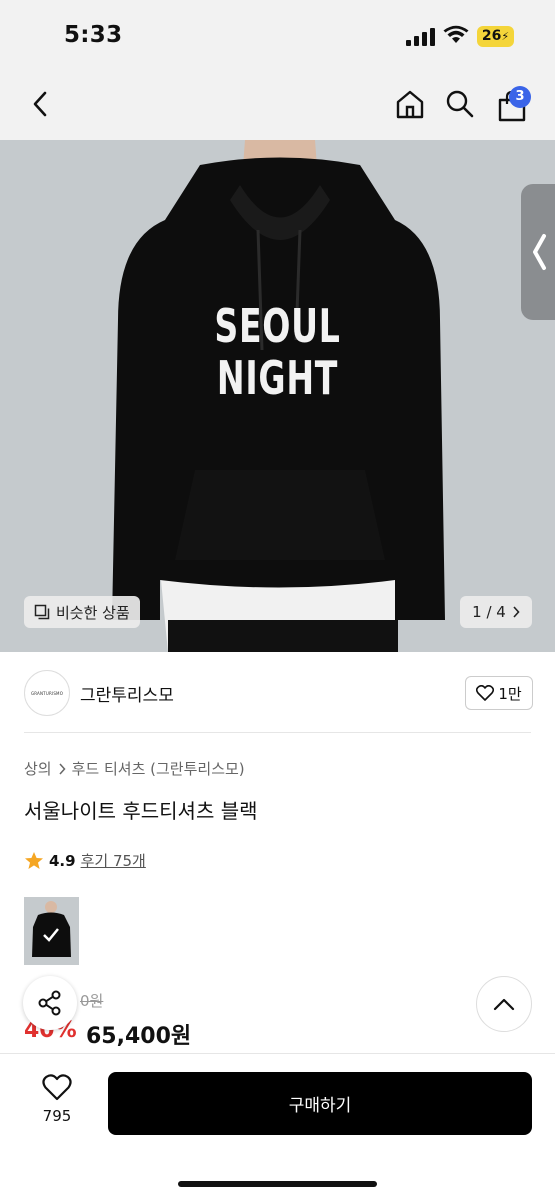 This screenshot has height=1201, width=555. I want to click on review-count-link: 후기 75개, so click(113, 860).